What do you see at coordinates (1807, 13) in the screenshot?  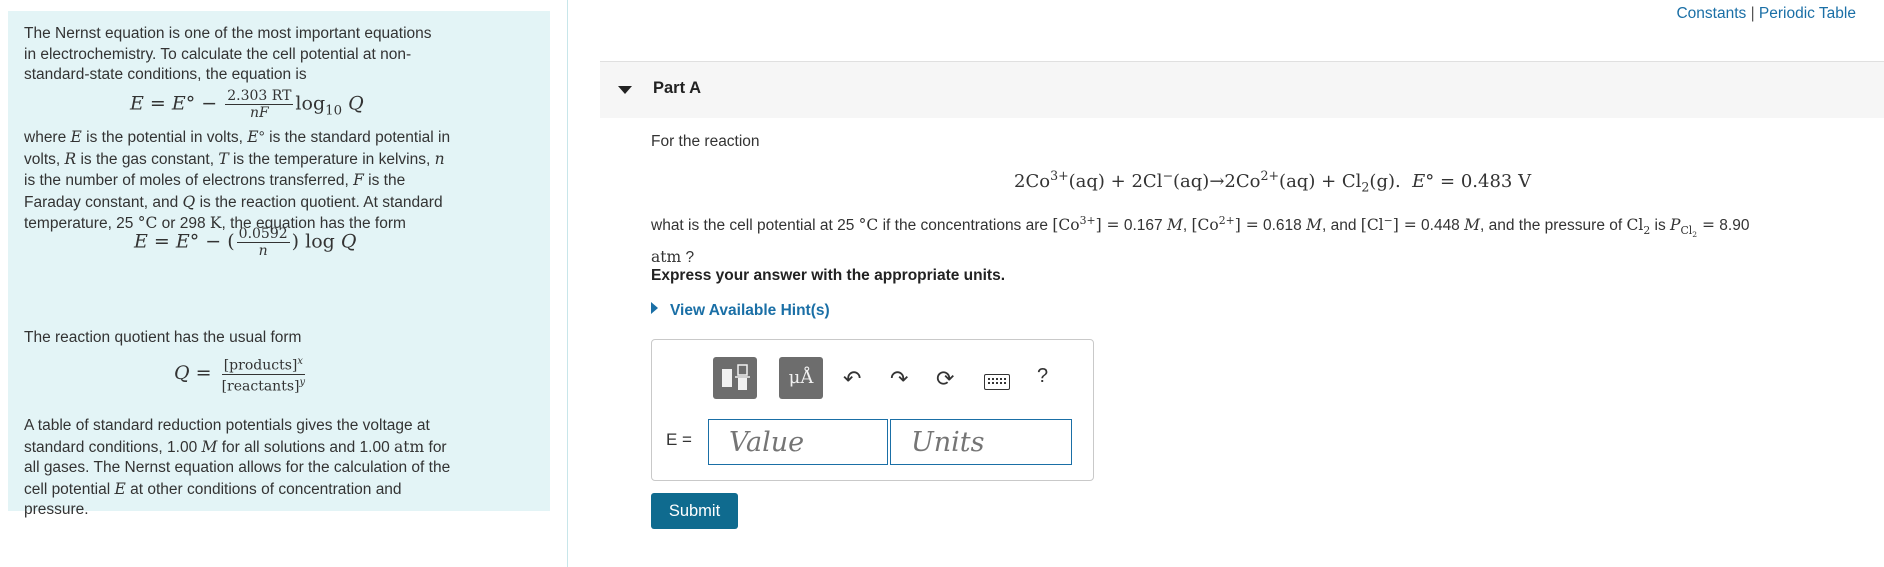 I see `periodic-table-link: Periodic Table` at bounding box center [1807, 13].